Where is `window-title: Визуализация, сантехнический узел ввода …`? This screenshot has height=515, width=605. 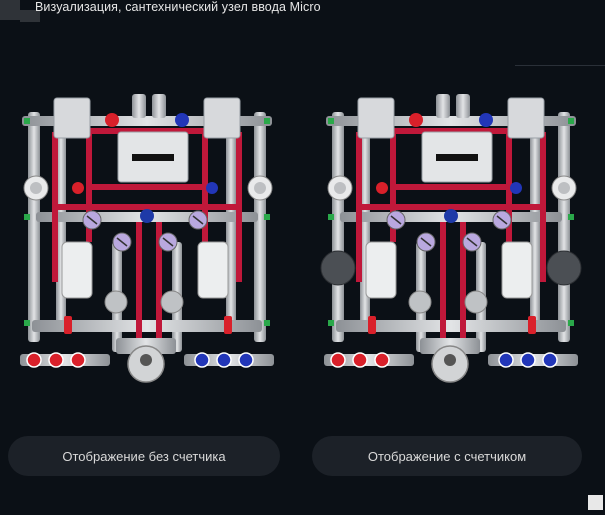
window-title: Визуализация, сантехнический узел ввода … is located at coordinates (178, 7).